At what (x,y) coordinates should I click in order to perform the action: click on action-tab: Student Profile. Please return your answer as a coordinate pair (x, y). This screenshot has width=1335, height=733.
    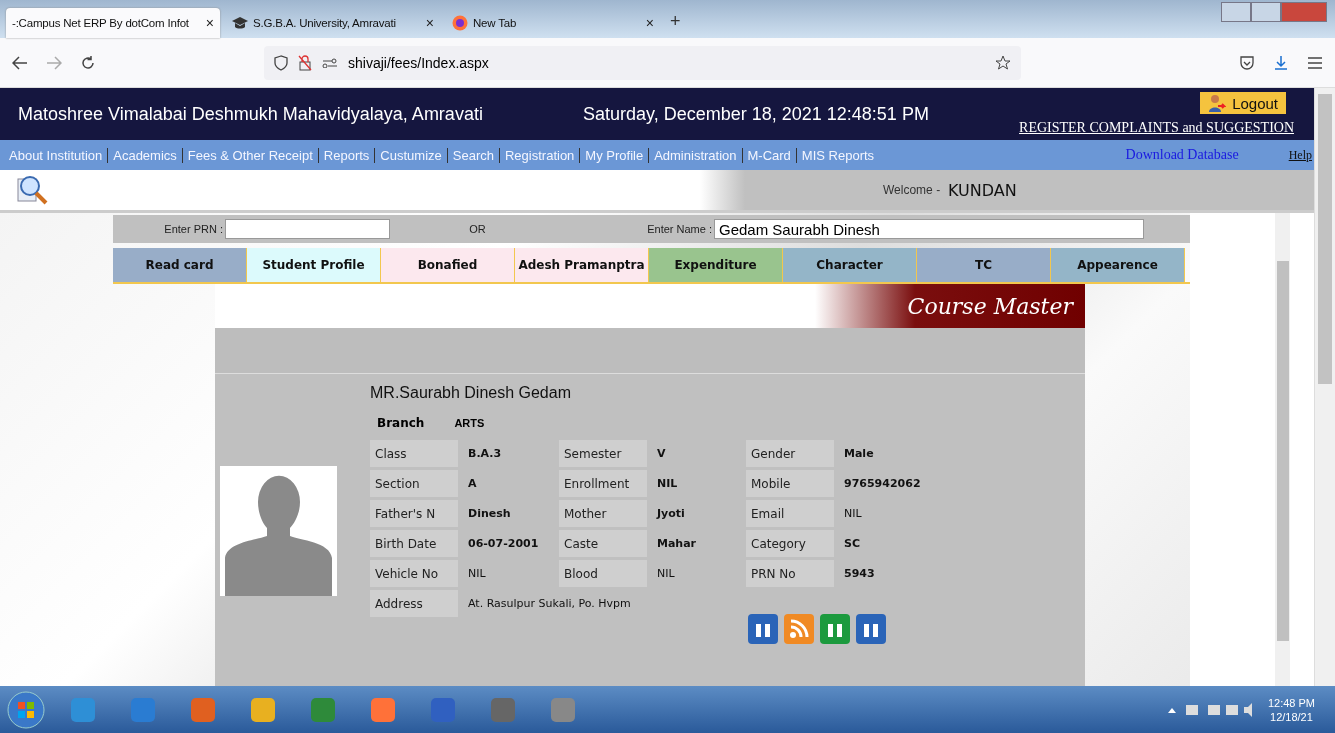
    Looking at the image, I should click on (314, 265).